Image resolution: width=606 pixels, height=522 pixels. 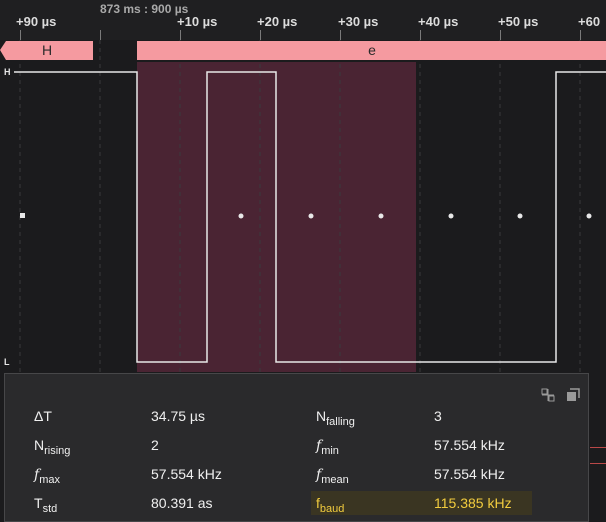 I want to click on segment-label-e: e, so click(x=372, y=50).